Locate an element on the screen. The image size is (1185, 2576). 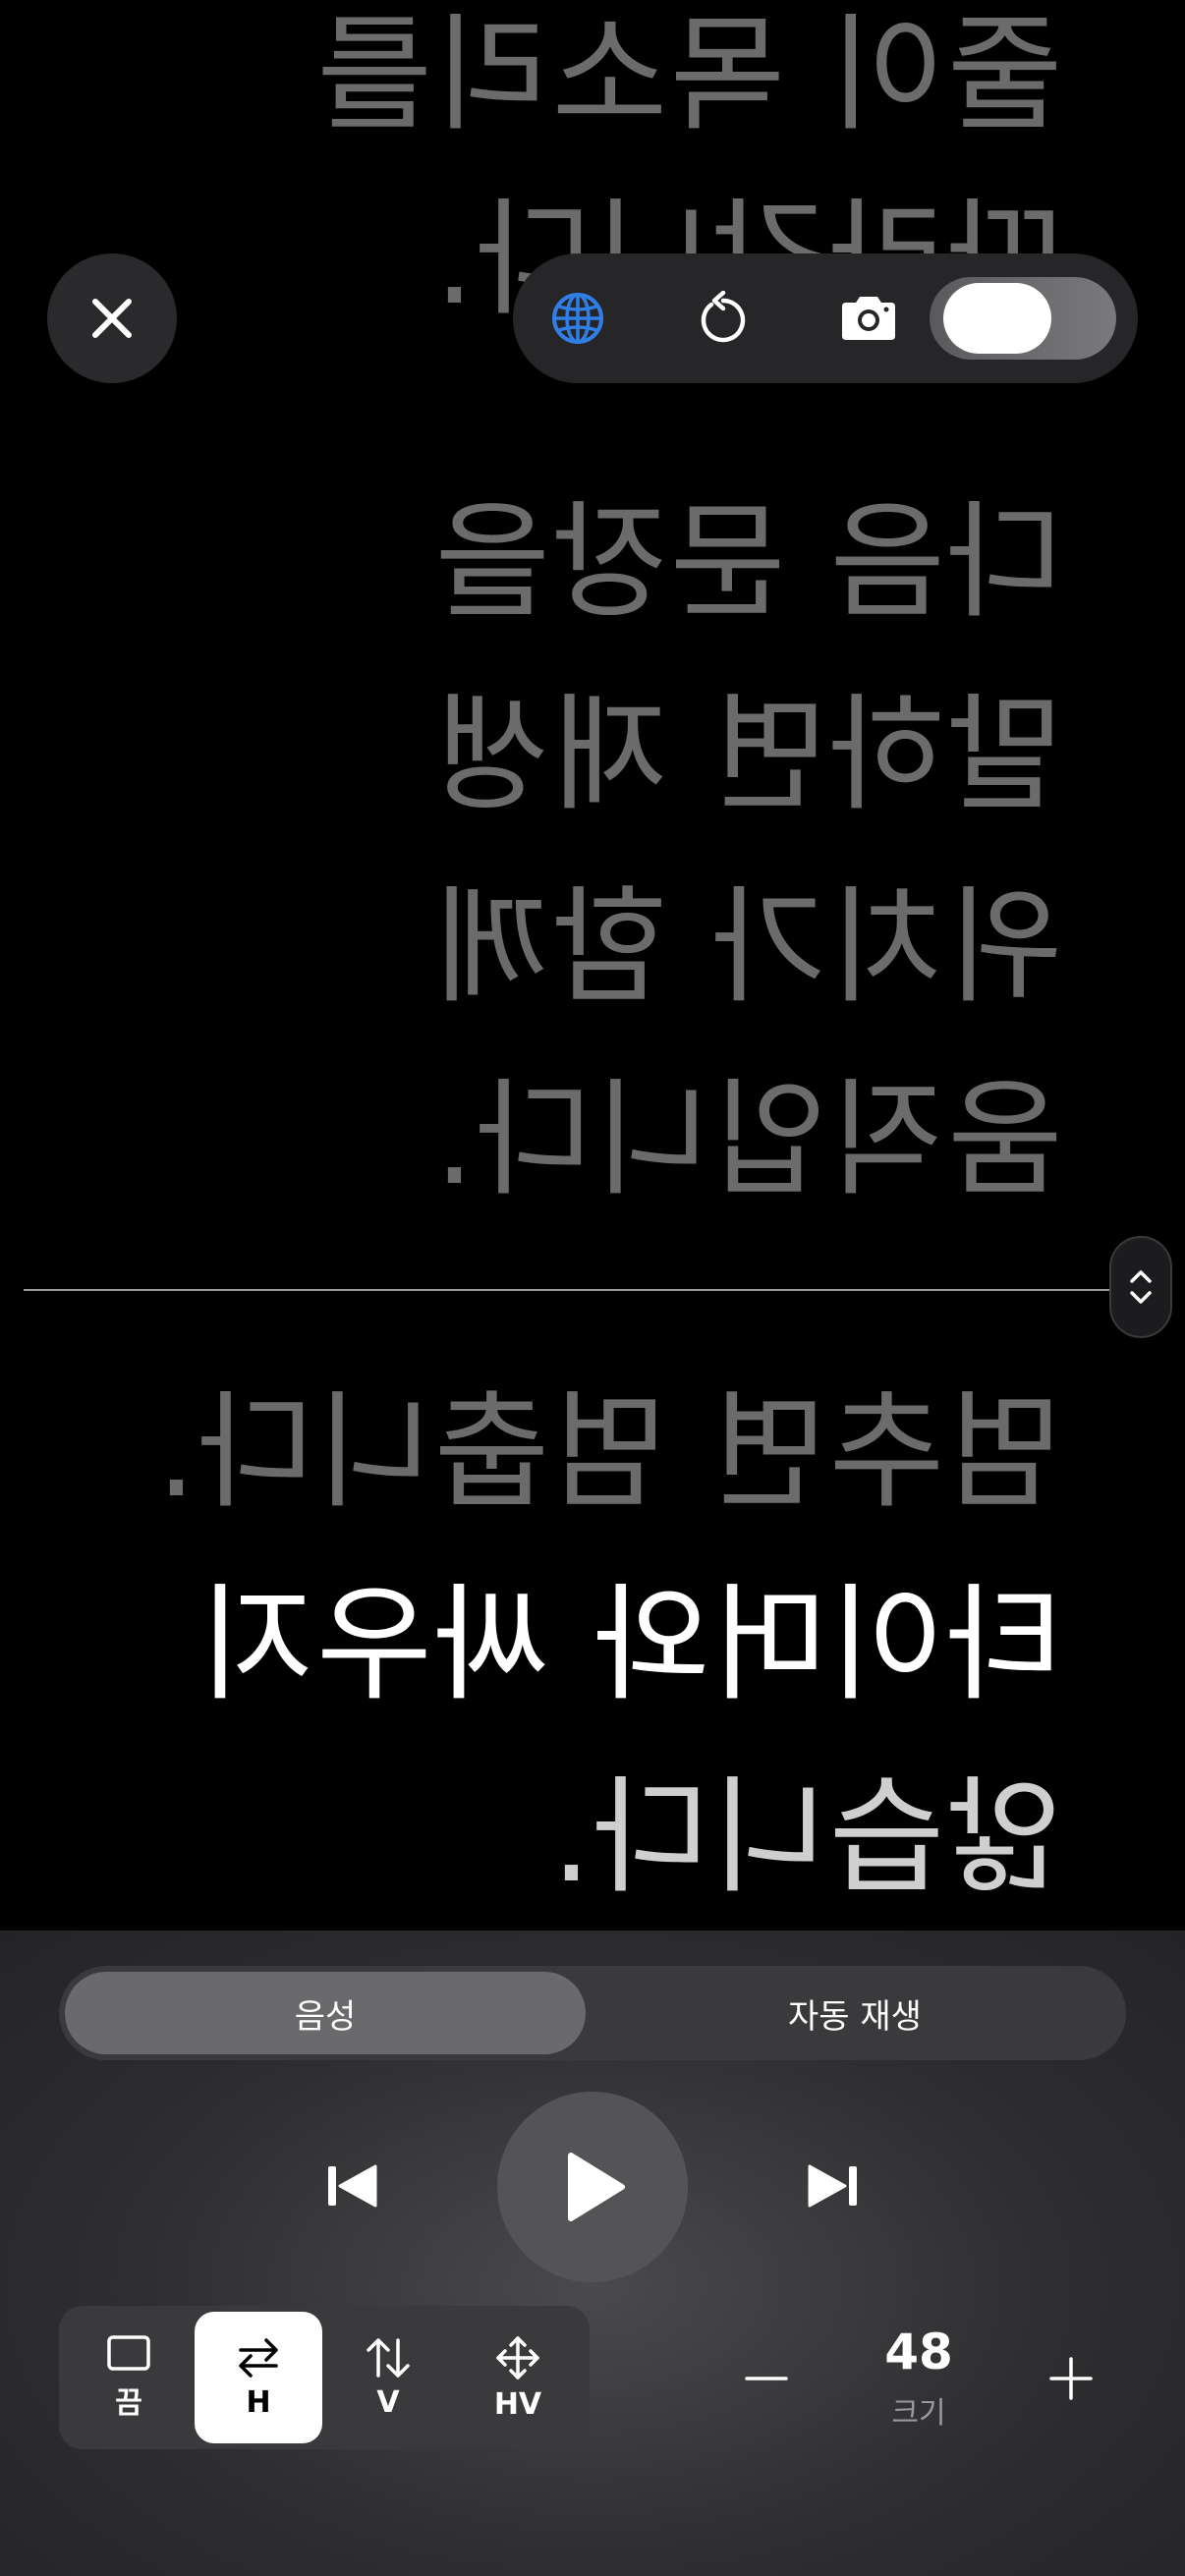
prompter-line-current: 타이머와 싸우지 is located at coordinates (629, 1645).